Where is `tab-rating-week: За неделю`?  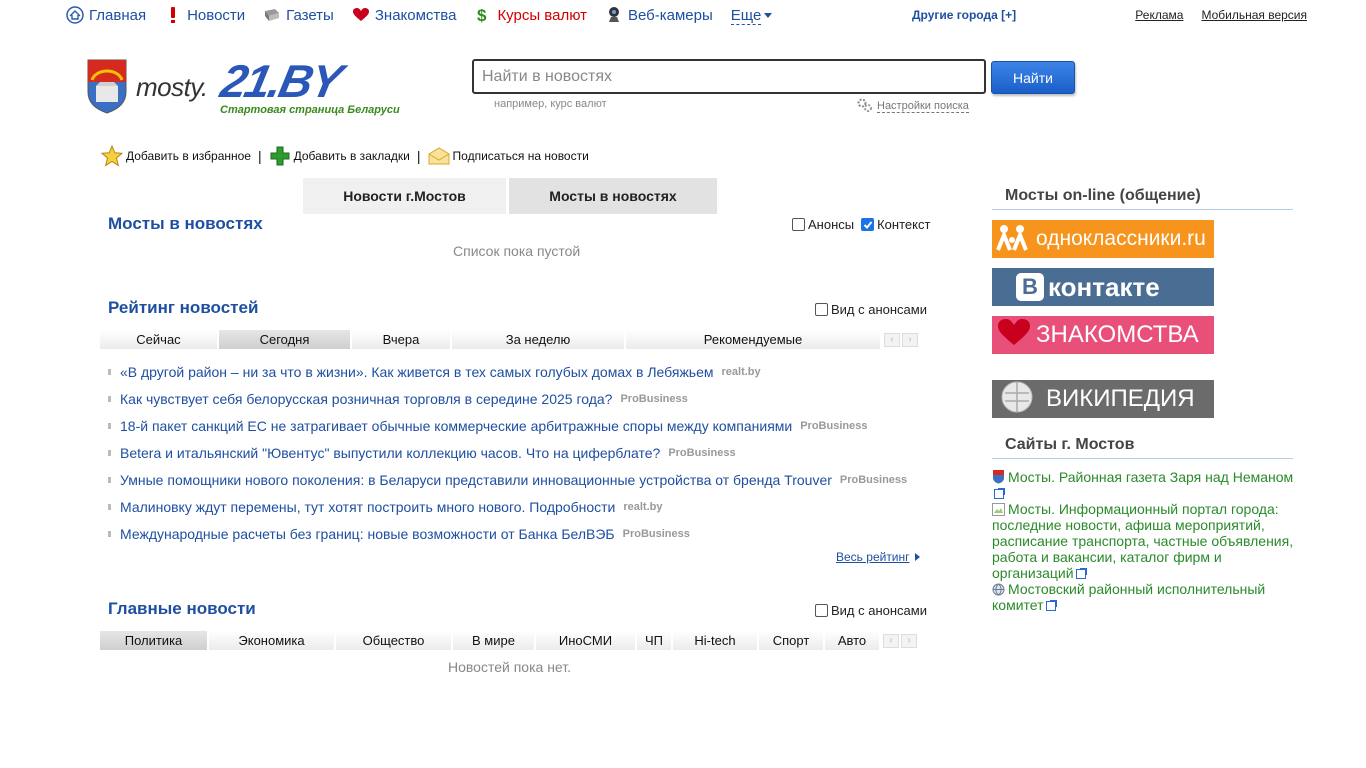
tab-rating-week: За неделю is located at coordinates (539, 339).